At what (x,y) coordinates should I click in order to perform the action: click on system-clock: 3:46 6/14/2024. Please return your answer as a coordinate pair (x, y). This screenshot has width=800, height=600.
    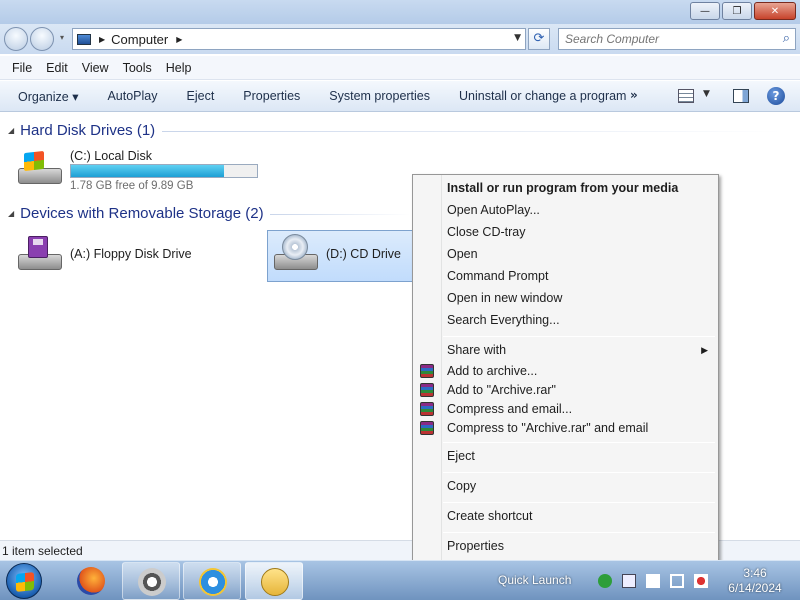
    Looking at the image, I should click on (755, 581).